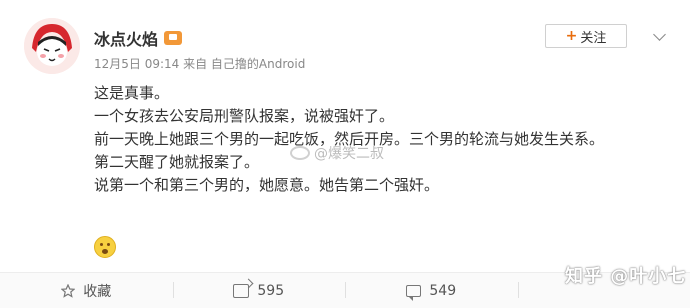 The image size is (690, 308). I want to click on follow-button: + 关注, so click(586, 36).